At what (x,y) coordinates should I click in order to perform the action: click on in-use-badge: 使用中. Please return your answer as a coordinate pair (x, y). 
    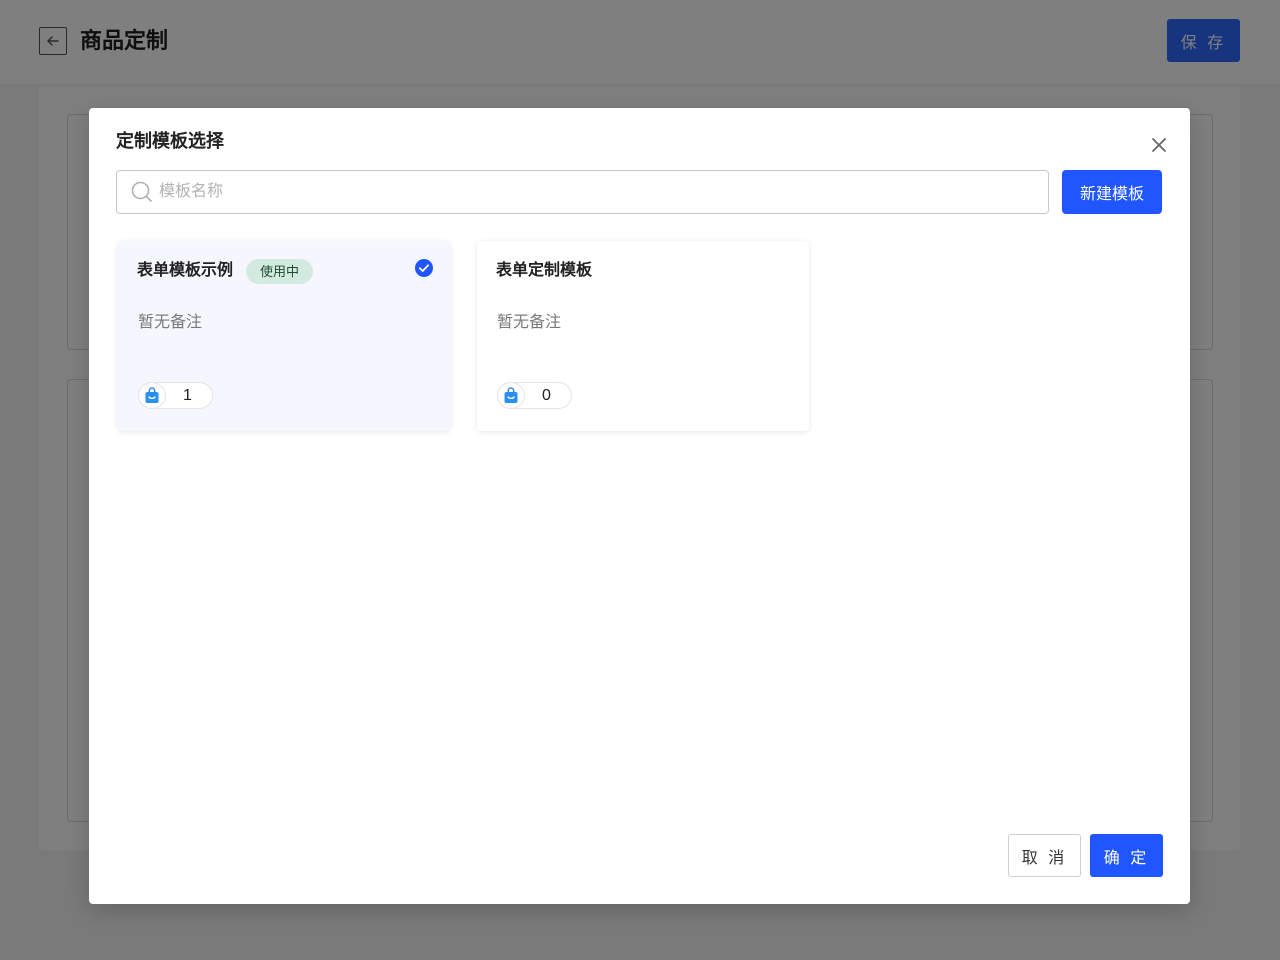
    Looking at the image, I should click on (280, 271).